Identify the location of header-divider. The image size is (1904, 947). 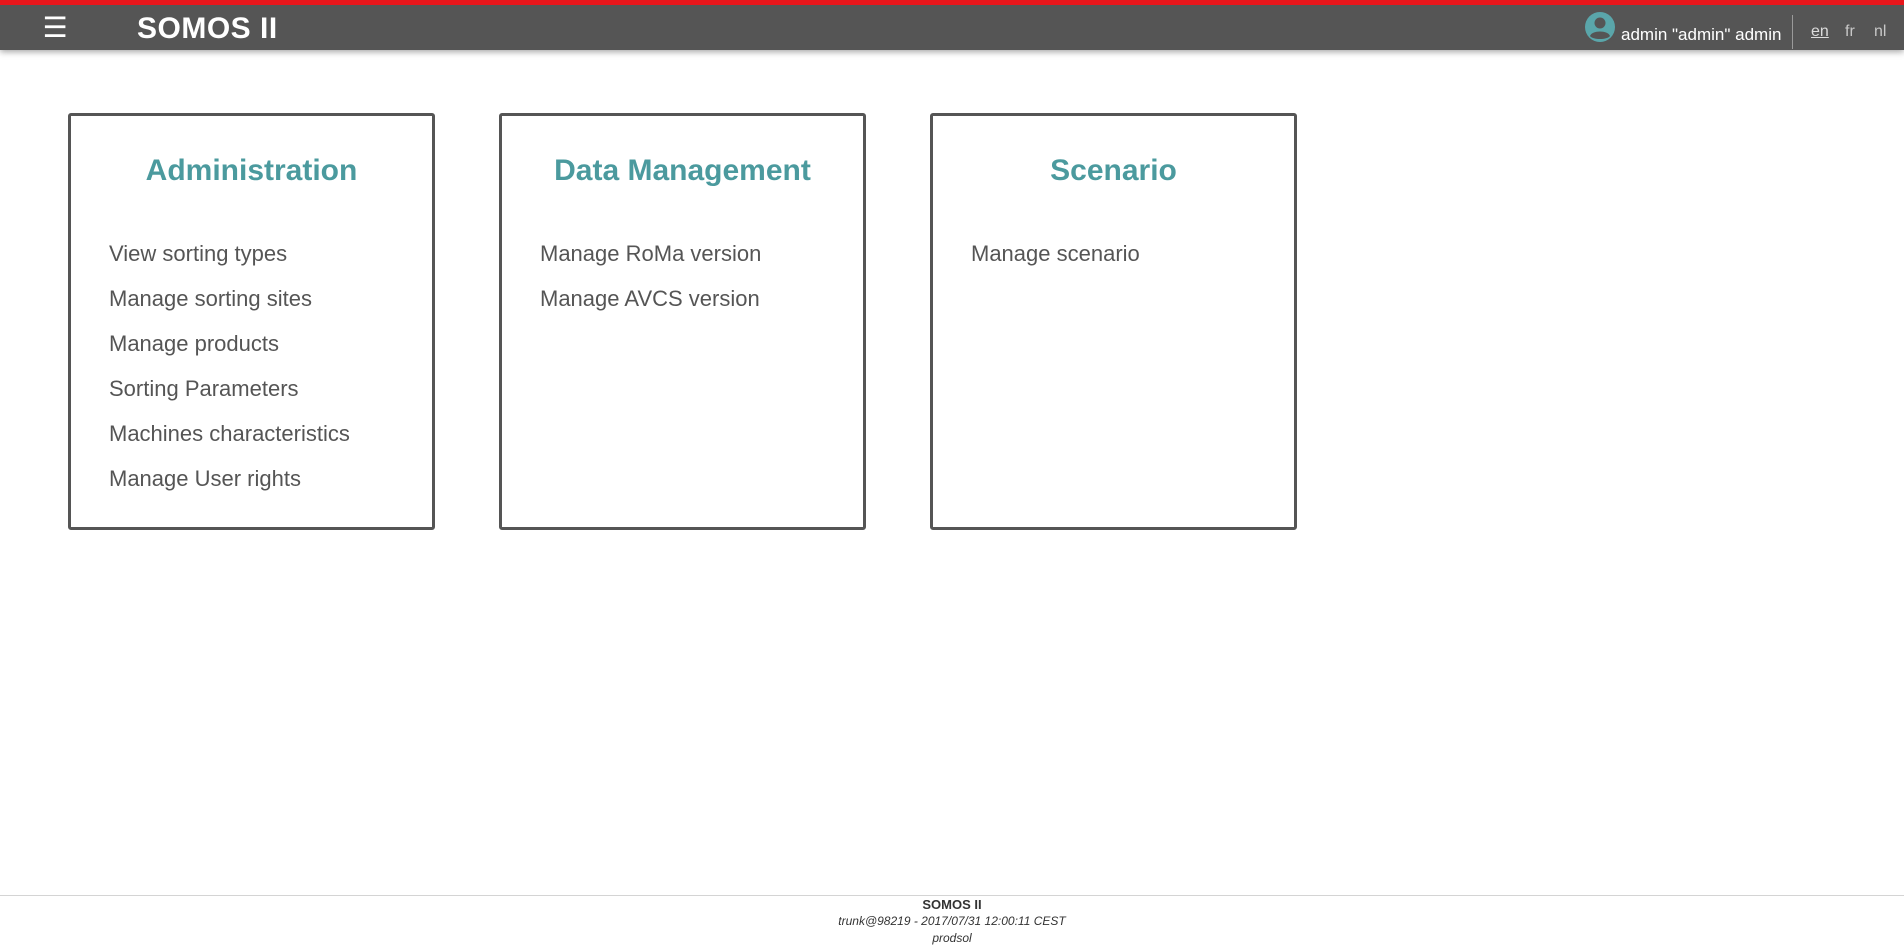
(1792, 32).